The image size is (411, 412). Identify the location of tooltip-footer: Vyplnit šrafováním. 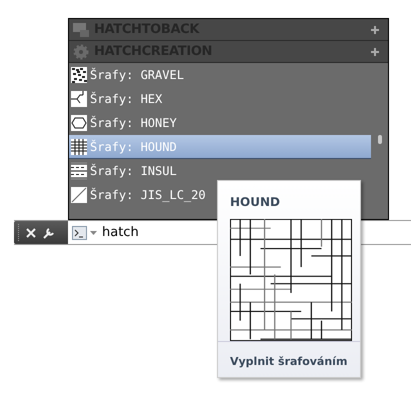
(289, 361).